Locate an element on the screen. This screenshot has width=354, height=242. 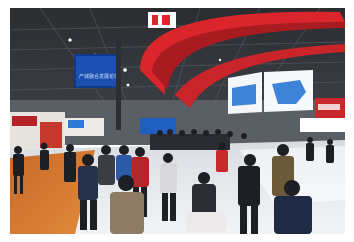
map-screens is located at coordinates (270, 92).